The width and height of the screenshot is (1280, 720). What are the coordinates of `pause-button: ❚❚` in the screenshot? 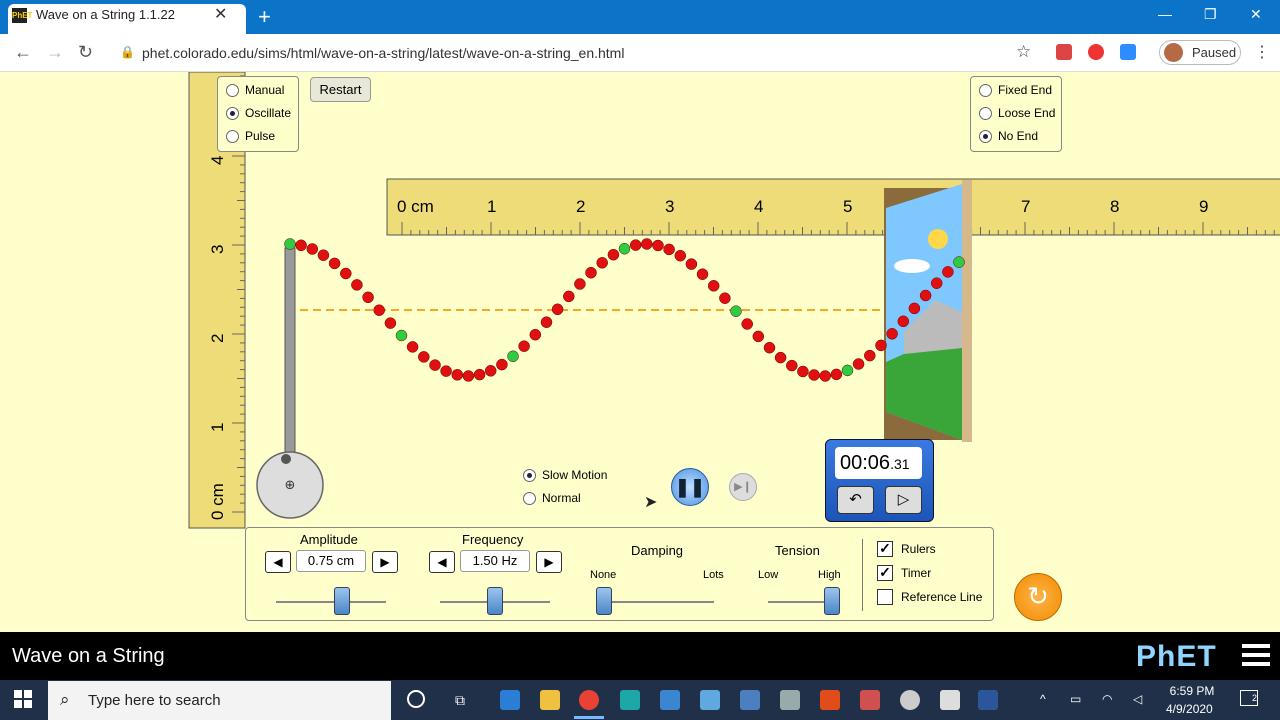 It's located at (690, 487).